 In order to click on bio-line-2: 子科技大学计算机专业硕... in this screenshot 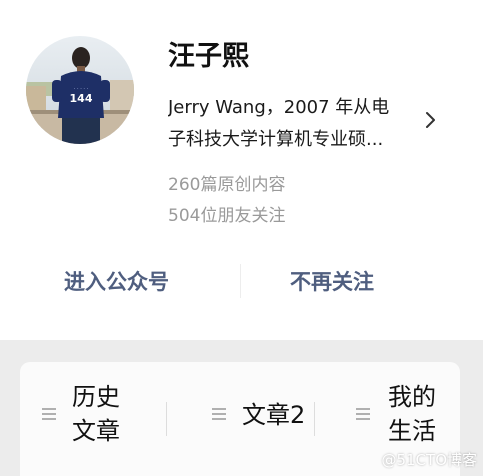, I will do `click(276, 139)`.